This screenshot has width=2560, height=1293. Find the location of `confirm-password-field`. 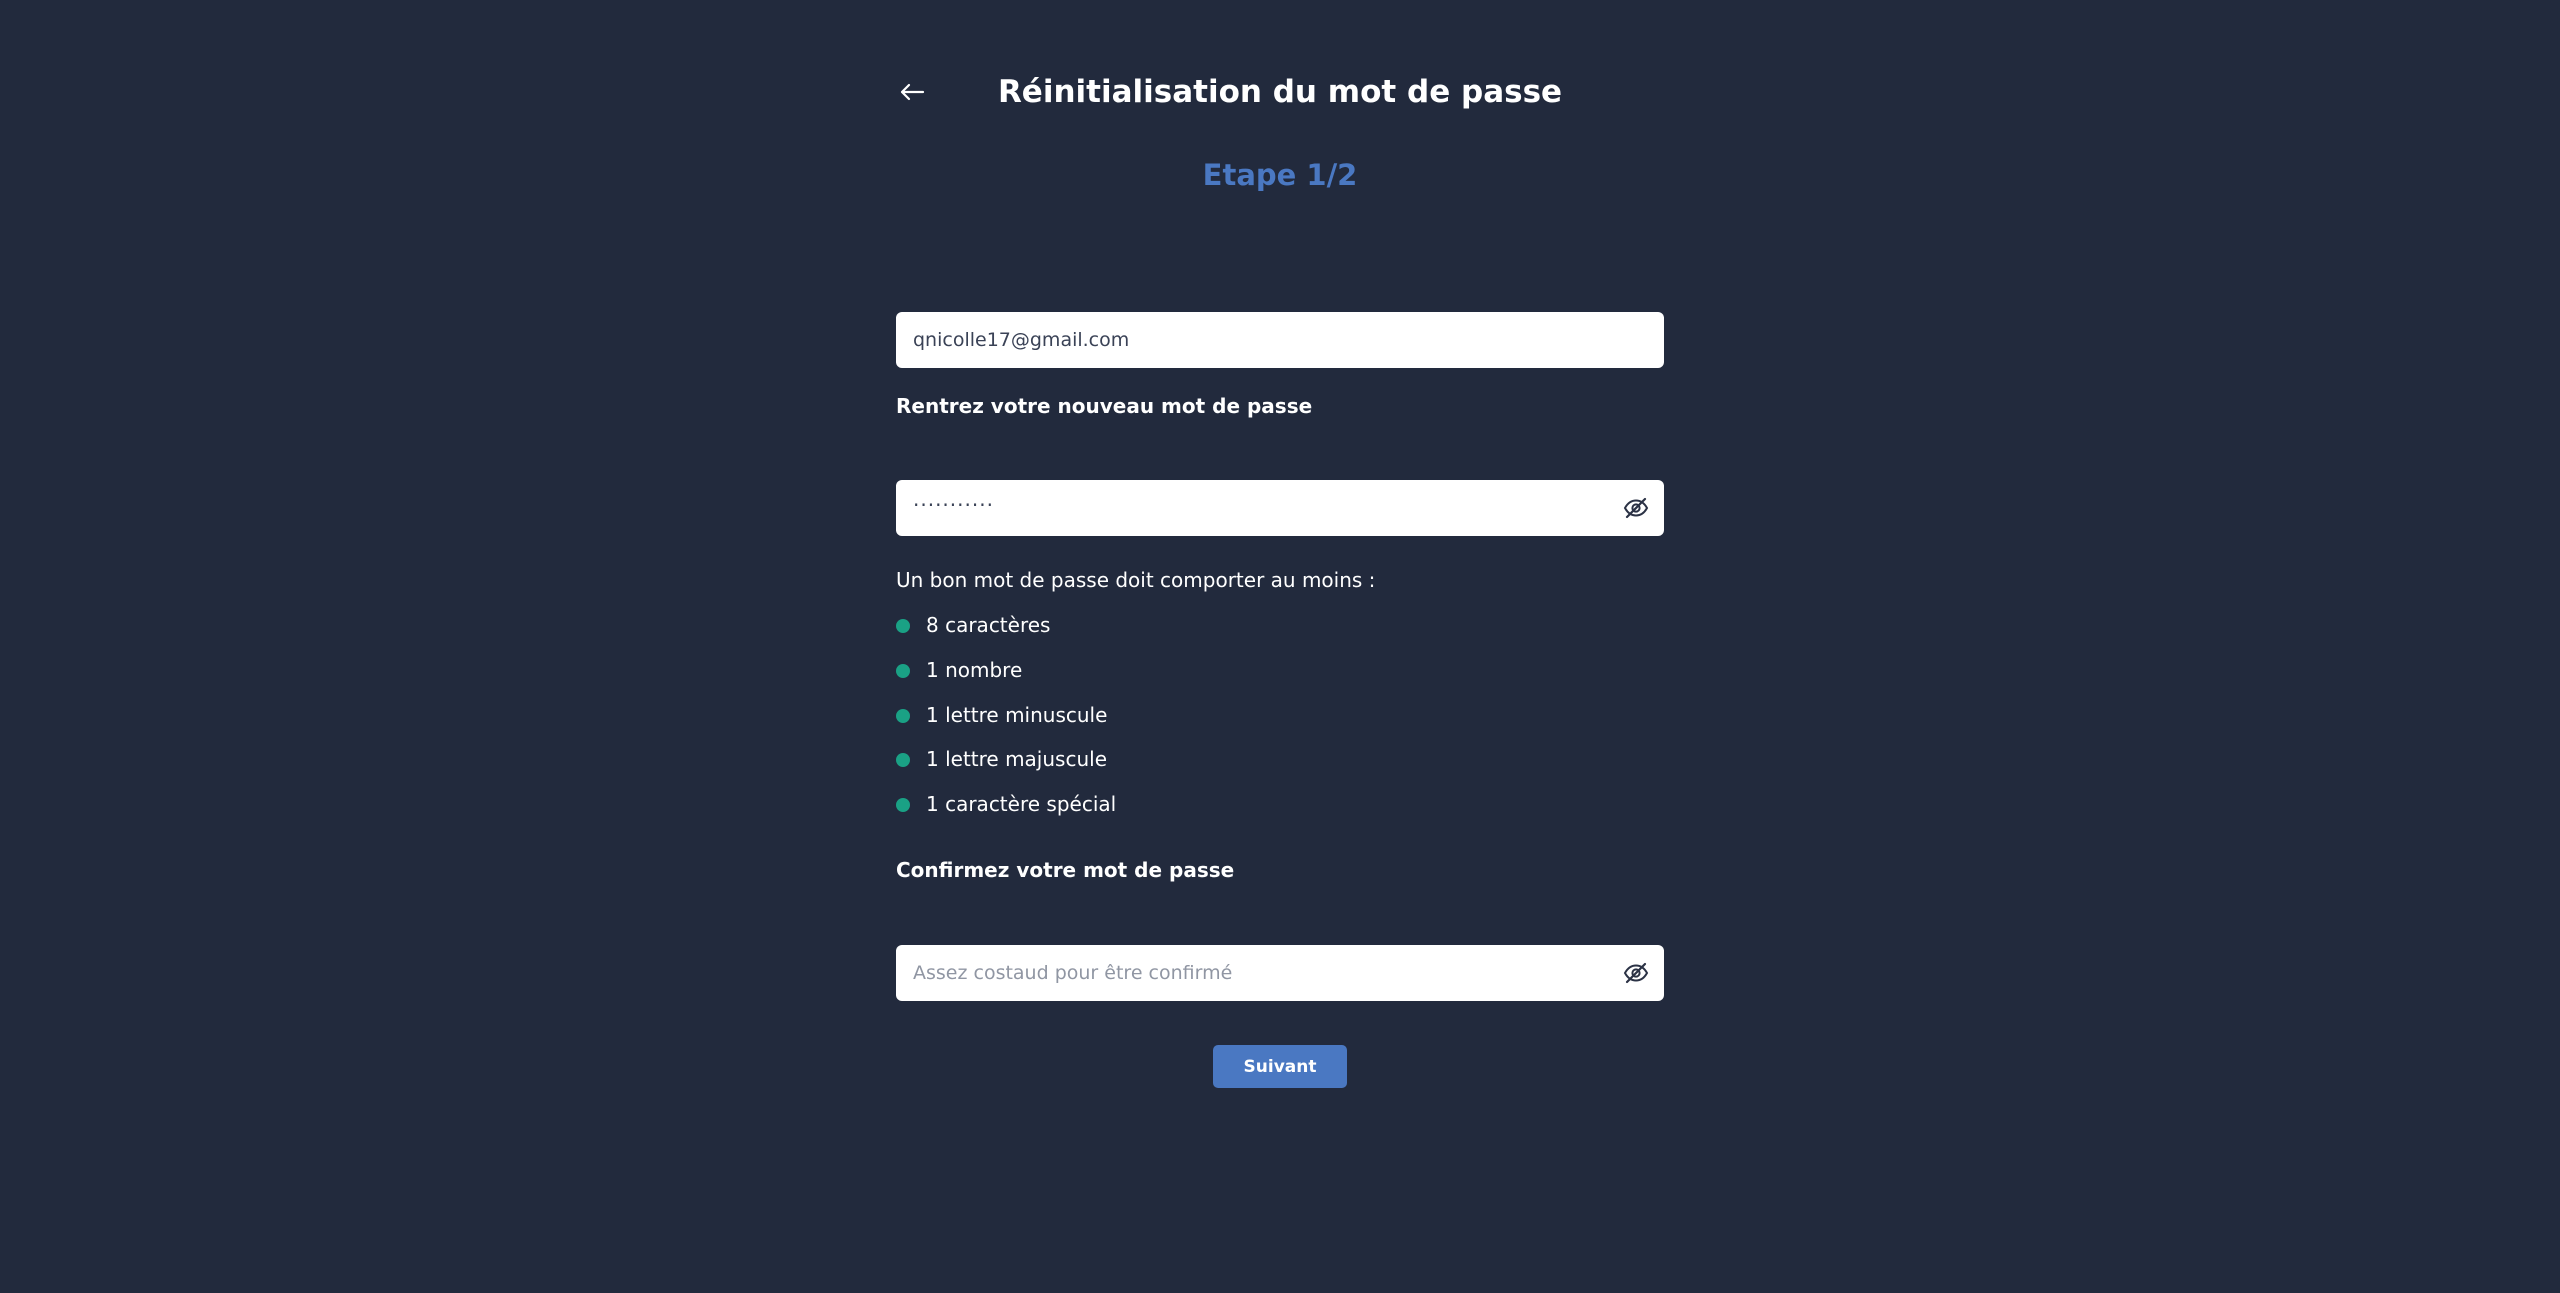

confirm-password-field is located at coordinates (1280, 973).